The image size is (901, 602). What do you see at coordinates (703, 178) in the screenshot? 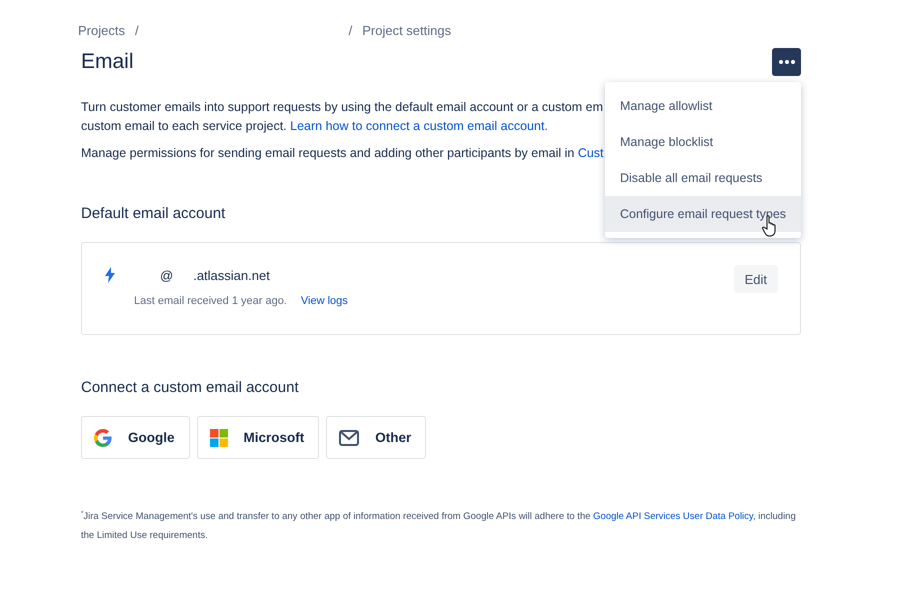
I see `menu-item: Disable all email requests` at bounding box center [703, 178].